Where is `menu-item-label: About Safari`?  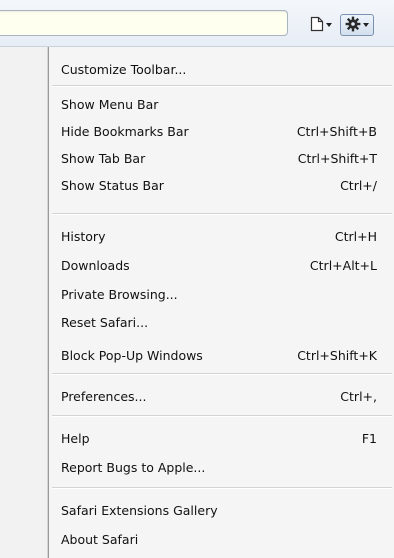
menu-item-label: About Safari is located at coordinates (100, 539).